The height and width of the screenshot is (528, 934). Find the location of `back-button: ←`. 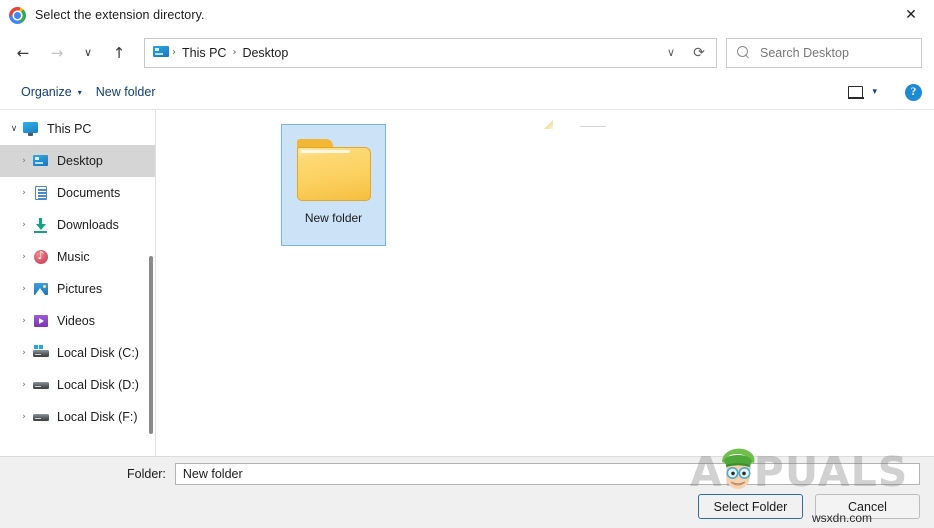

back-button: ← is located at coordinates (23, 53).